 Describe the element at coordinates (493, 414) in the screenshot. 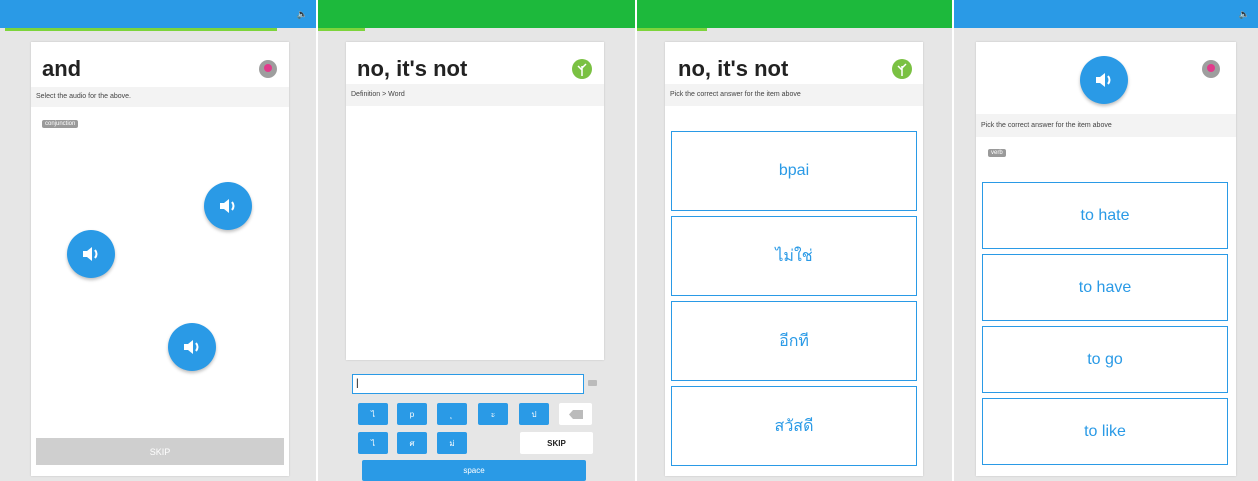

I see `keyboard-key: ะ` at that location.